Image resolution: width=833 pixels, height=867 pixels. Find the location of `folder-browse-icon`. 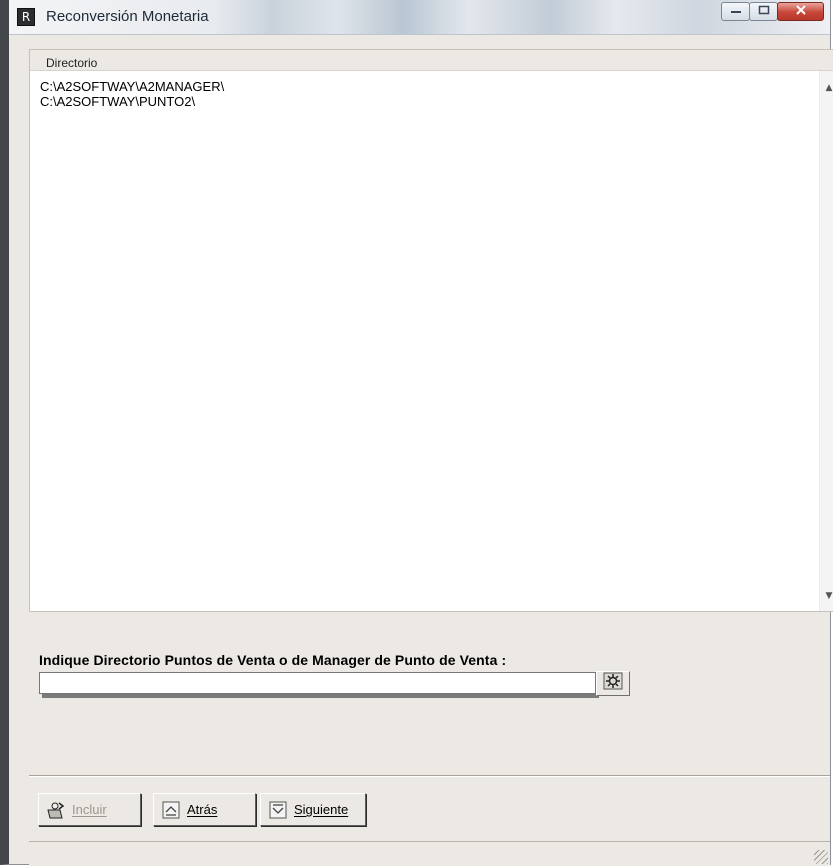

folder-browse-icon is located at coordinates (613, 683).